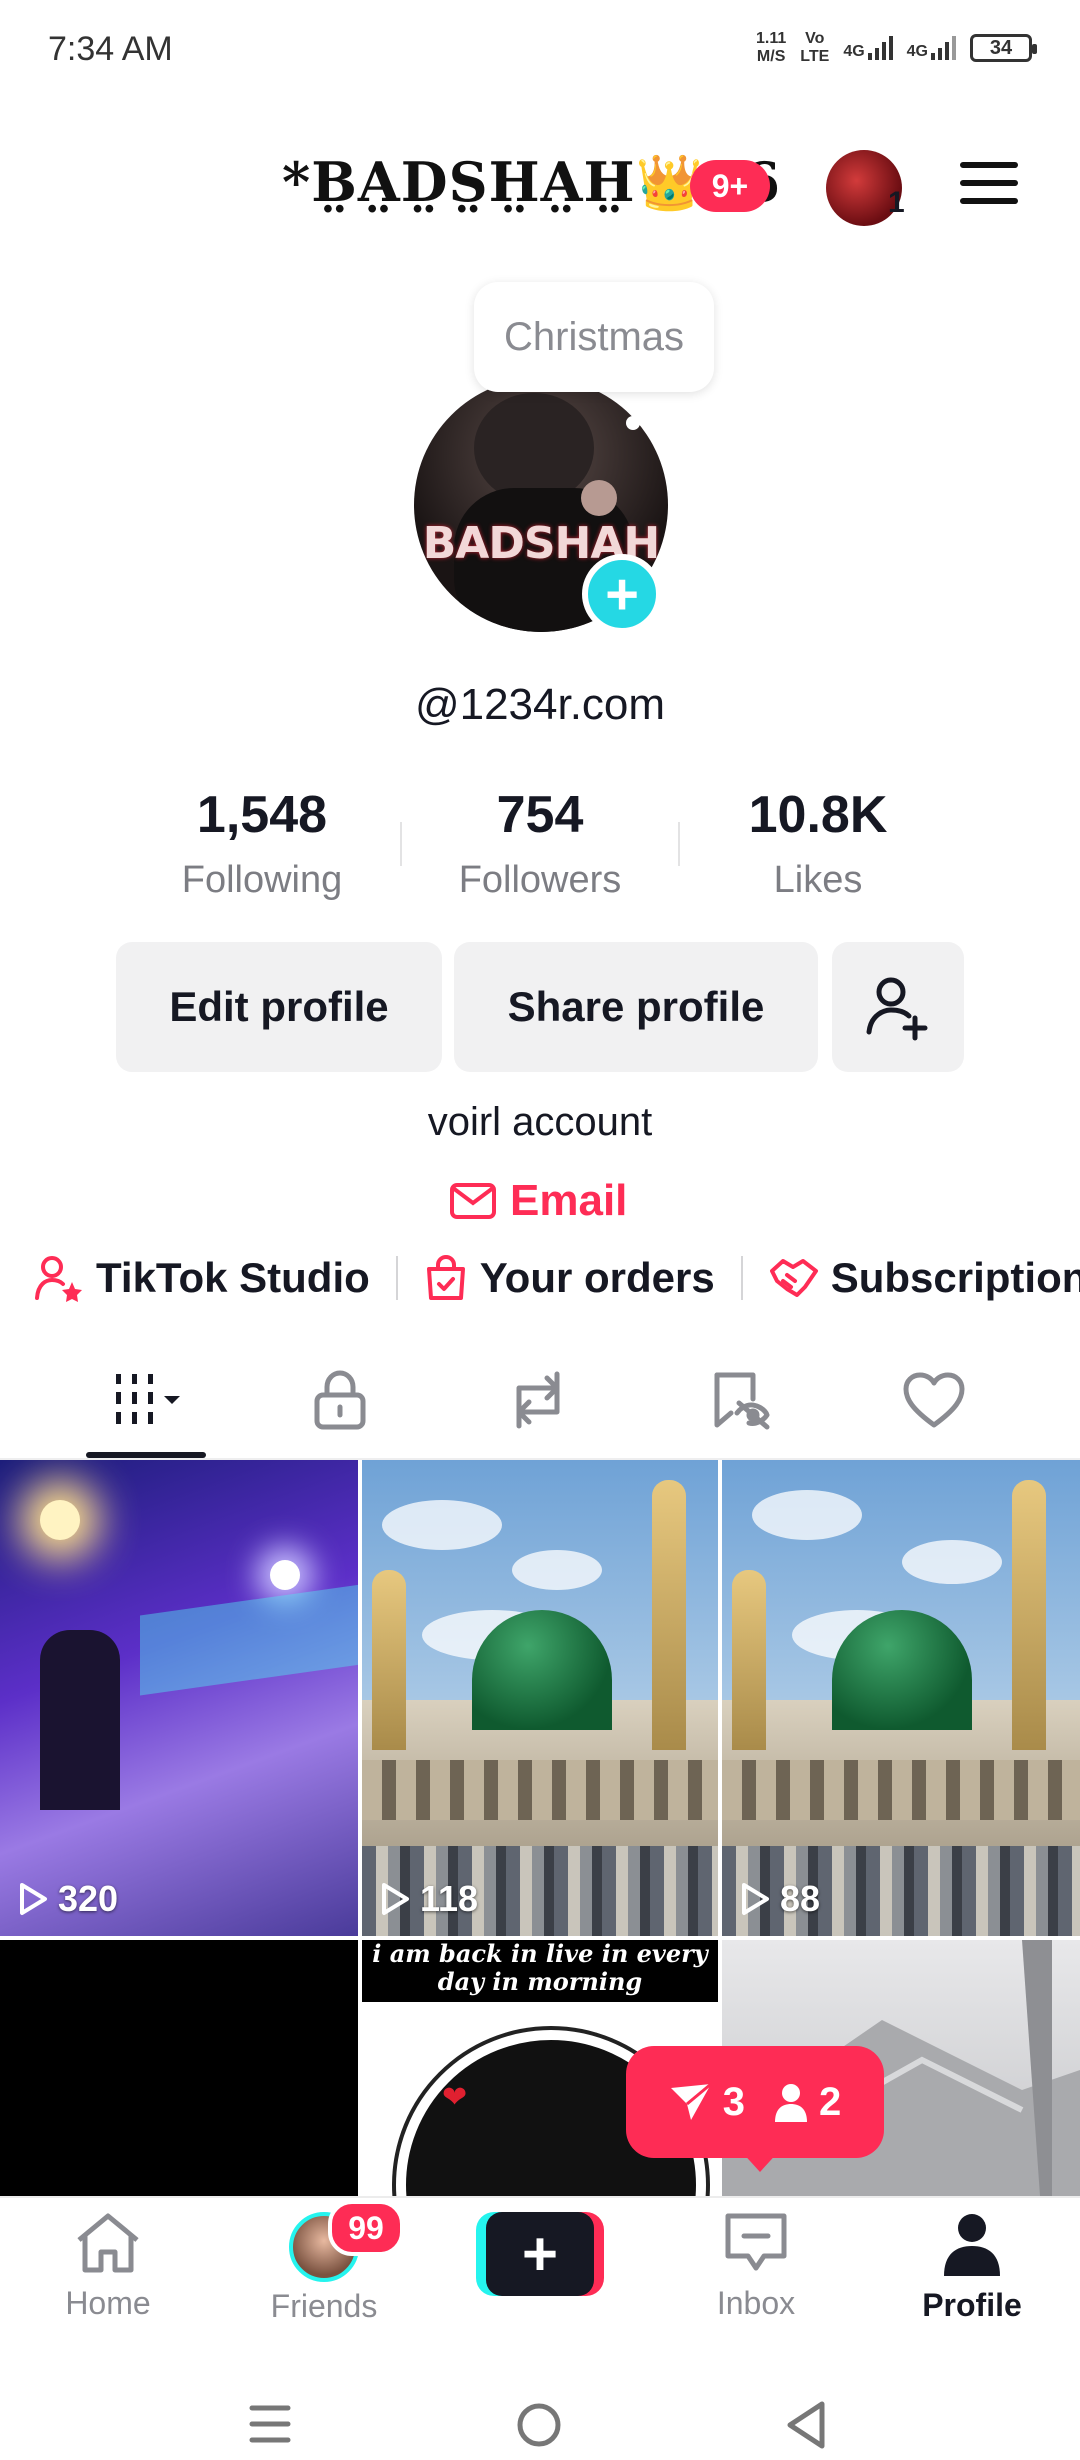 This screenshot has width=1080, height=2460. What do you see at coordinates (429, 1899) in the screenshot?
I see `view-count: 118` at bounding box center [429, 1899].